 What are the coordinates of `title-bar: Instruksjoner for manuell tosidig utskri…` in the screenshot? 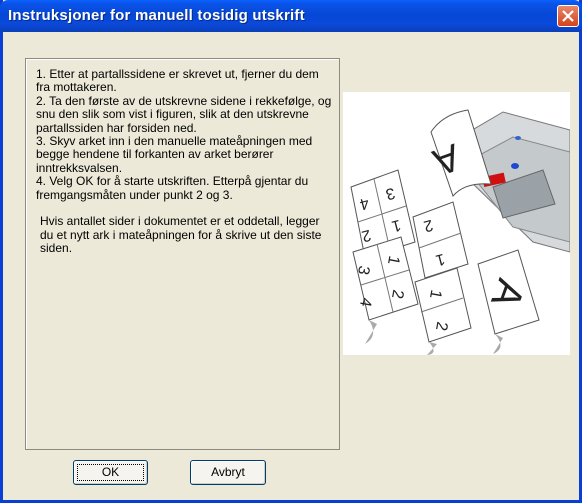 It's located at (291, 16).